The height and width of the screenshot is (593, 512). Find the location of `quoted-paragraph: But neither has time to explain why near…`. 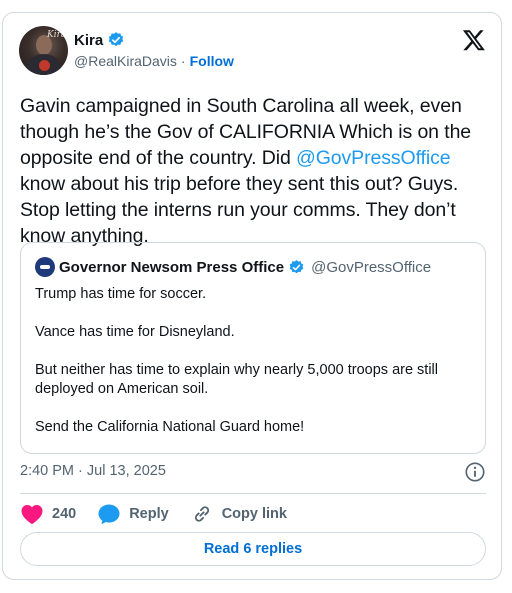

quoted-paragraph: But neither has time to explain why near… is located at coordinates (236, 379).